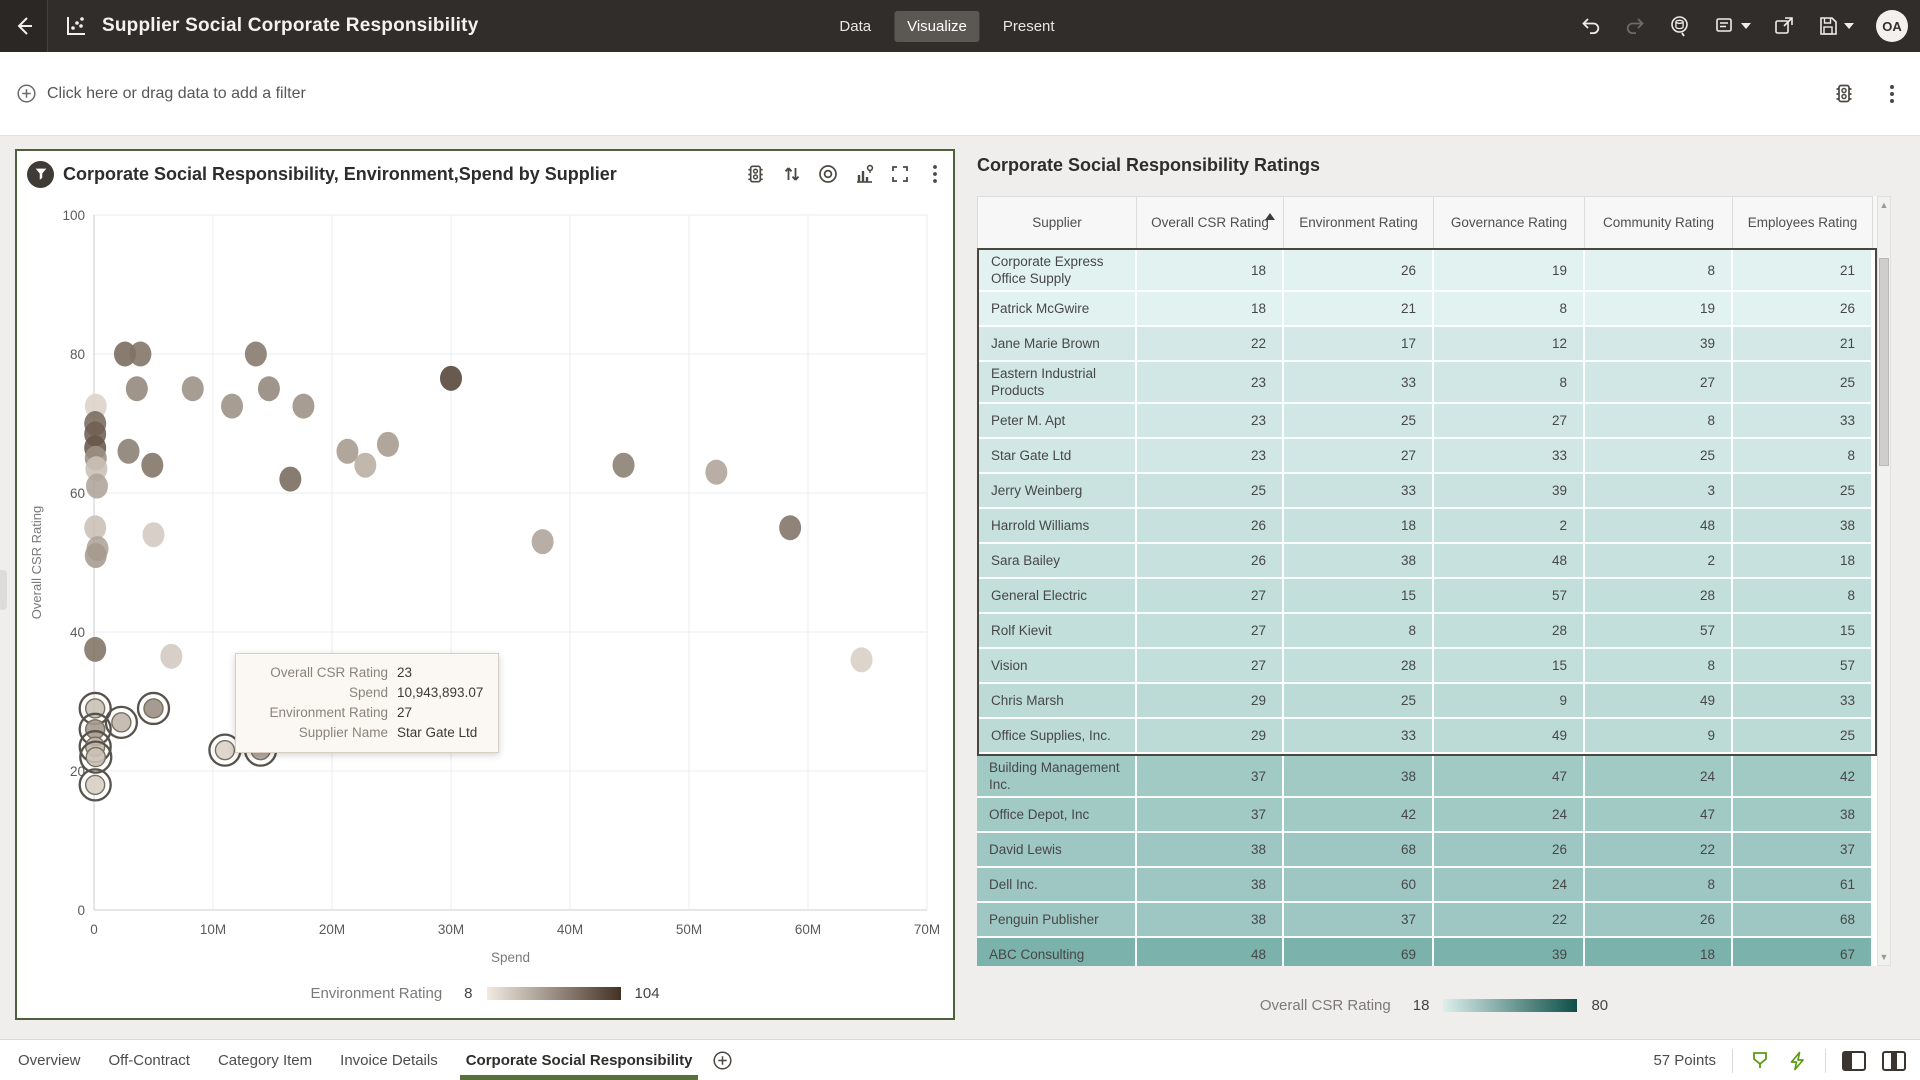 The width and height of the screenshot is (1920, 1080). What do you see at coordinates (1058, 561) in the screenshot?
I see `supplier-cell: Sara Bailey` at bounding box center [1058, 561].